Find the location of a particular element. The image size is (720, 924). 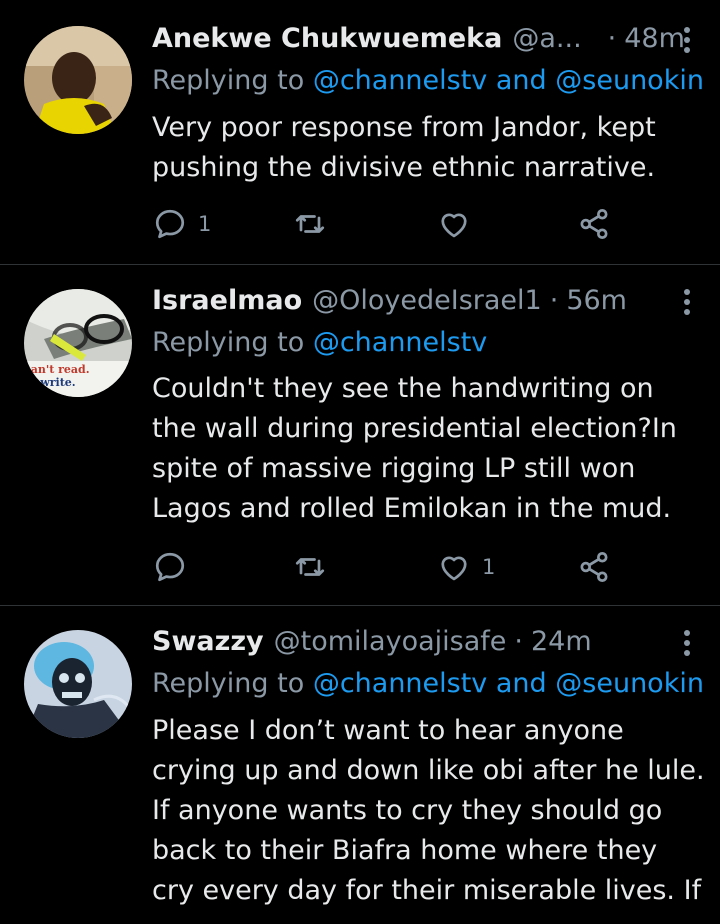

like-count: 1 is located at coordinates (489, 567).